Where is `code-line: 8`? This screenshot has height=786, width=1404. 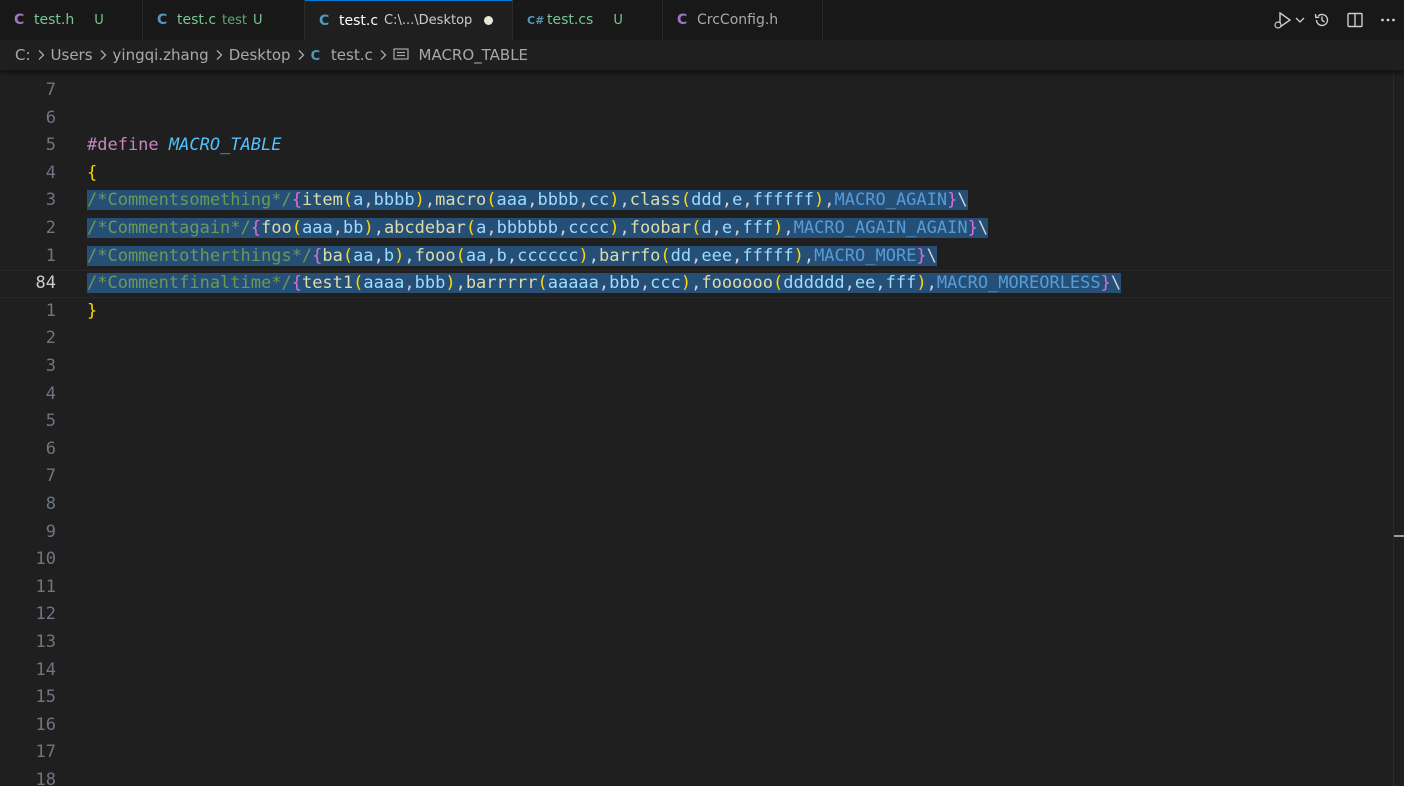 code-line: 8 is located at coordinates (697, 505).